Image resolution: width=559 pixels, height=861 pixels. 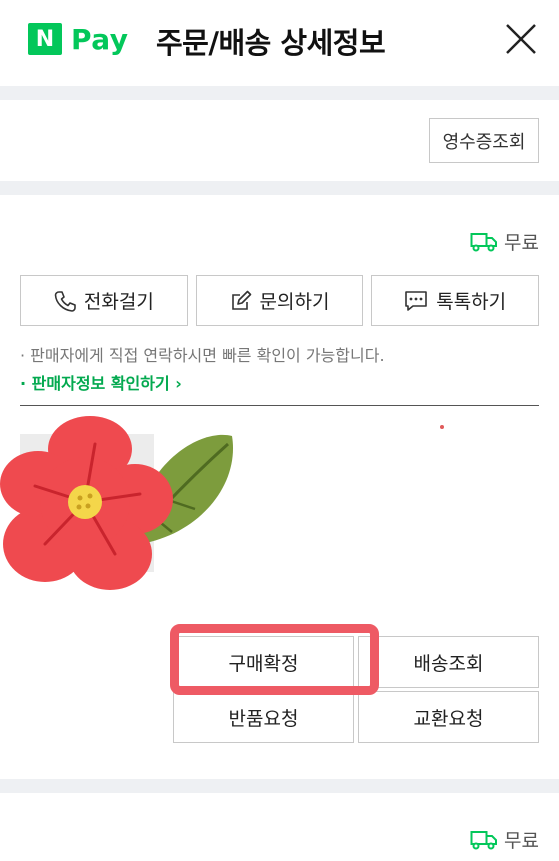 I want to click on contact-notice: · 판매자에게 직접 연락하시면 빠른 확인이 가능합니다., so click(x=202, y=355).